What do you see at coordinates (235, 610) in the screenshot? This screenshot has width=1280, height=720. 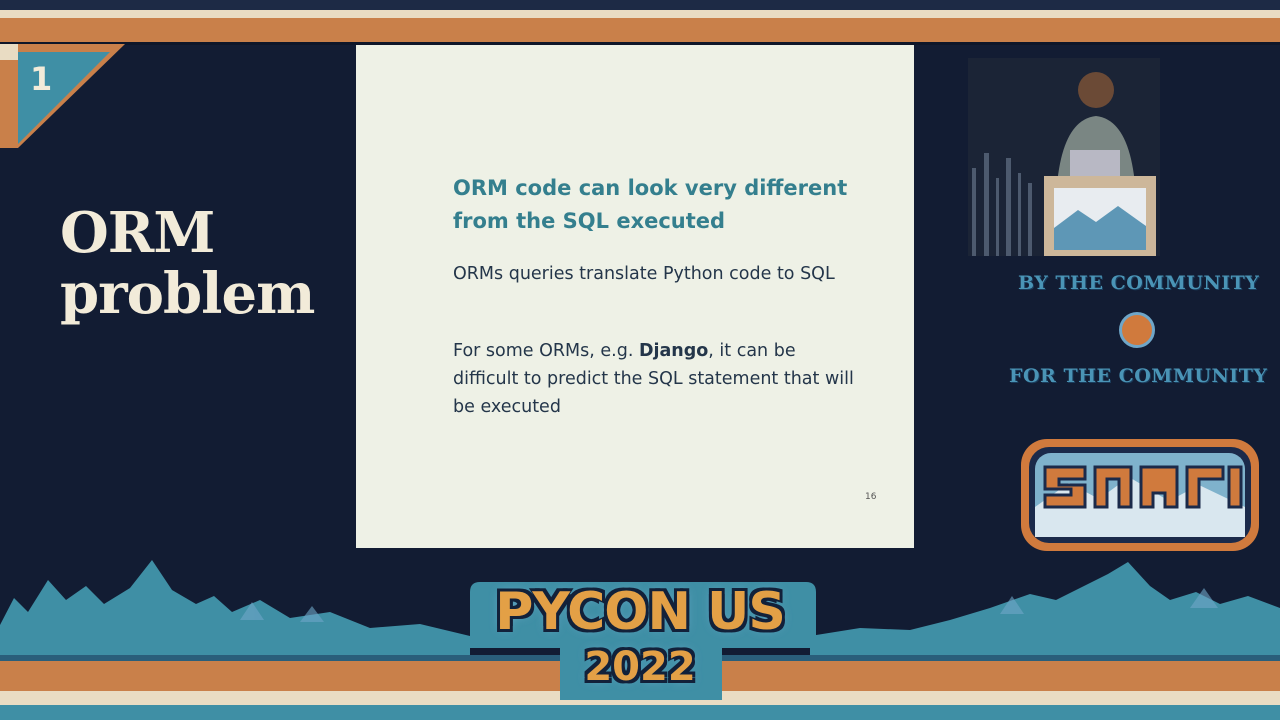 I see `tree-line-left` at bounding box center [235, 610].